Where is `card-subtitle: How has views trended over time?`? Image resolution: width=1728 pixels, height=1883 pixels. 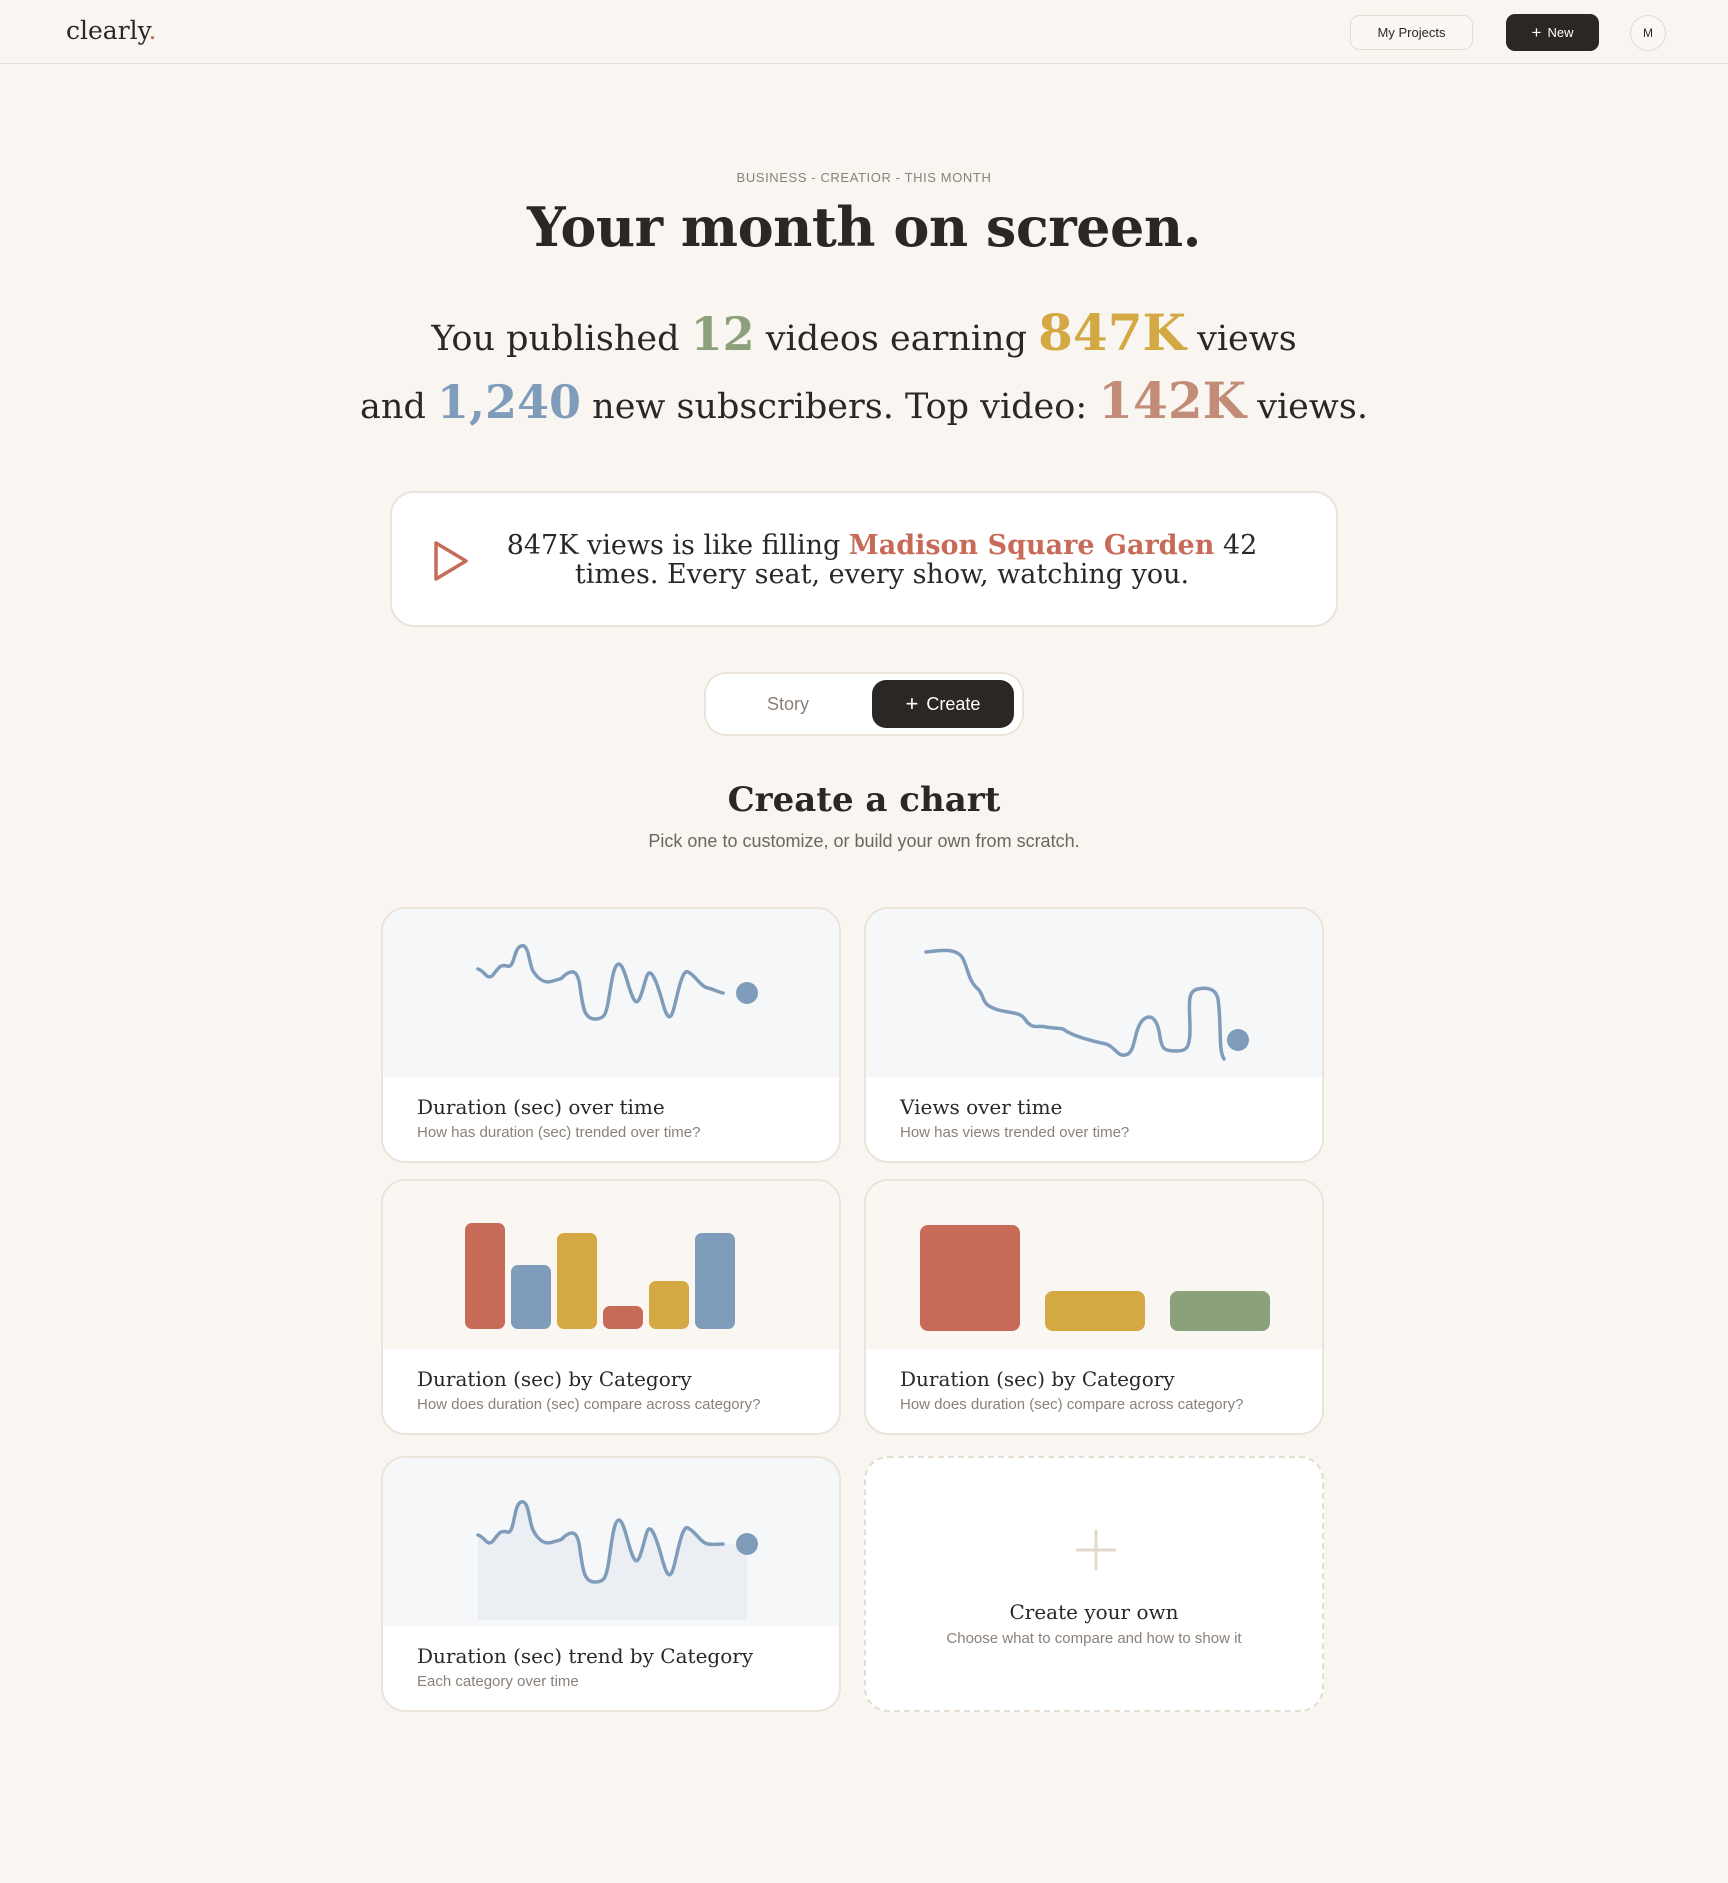 card-subtitle: How has views trended over time? is located at coordinates (1015, 1132).